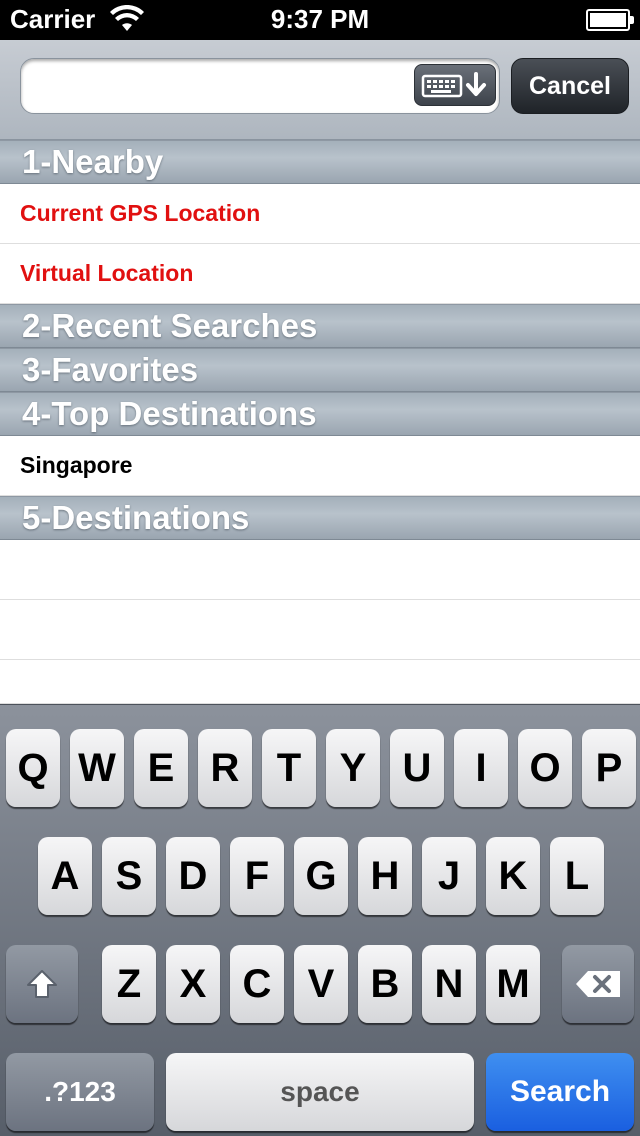 This screenshot has height=1136, width=640. I want to click on list-item-singapore: Singapore, so click(320, 466).